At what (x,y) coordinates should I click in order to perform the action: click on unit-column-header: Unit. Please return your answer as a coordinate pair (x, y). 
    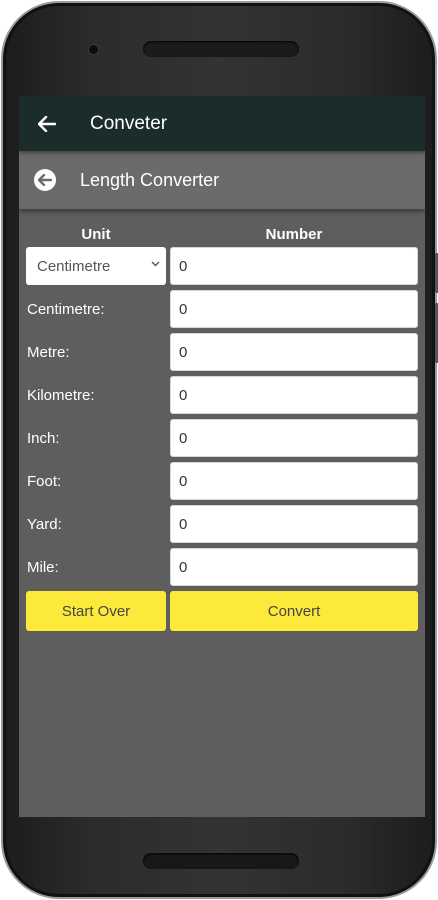
    Looking at the image, I should click on (96, 234).